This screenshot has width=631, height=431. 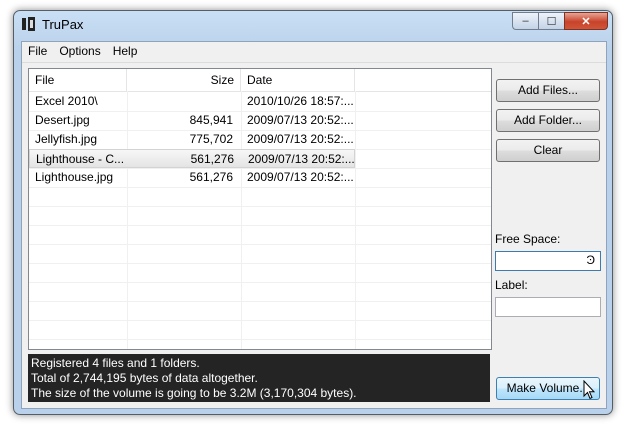 I want to click on window-controls: ‒ ☐ ✕, so click(x=560, y=21).